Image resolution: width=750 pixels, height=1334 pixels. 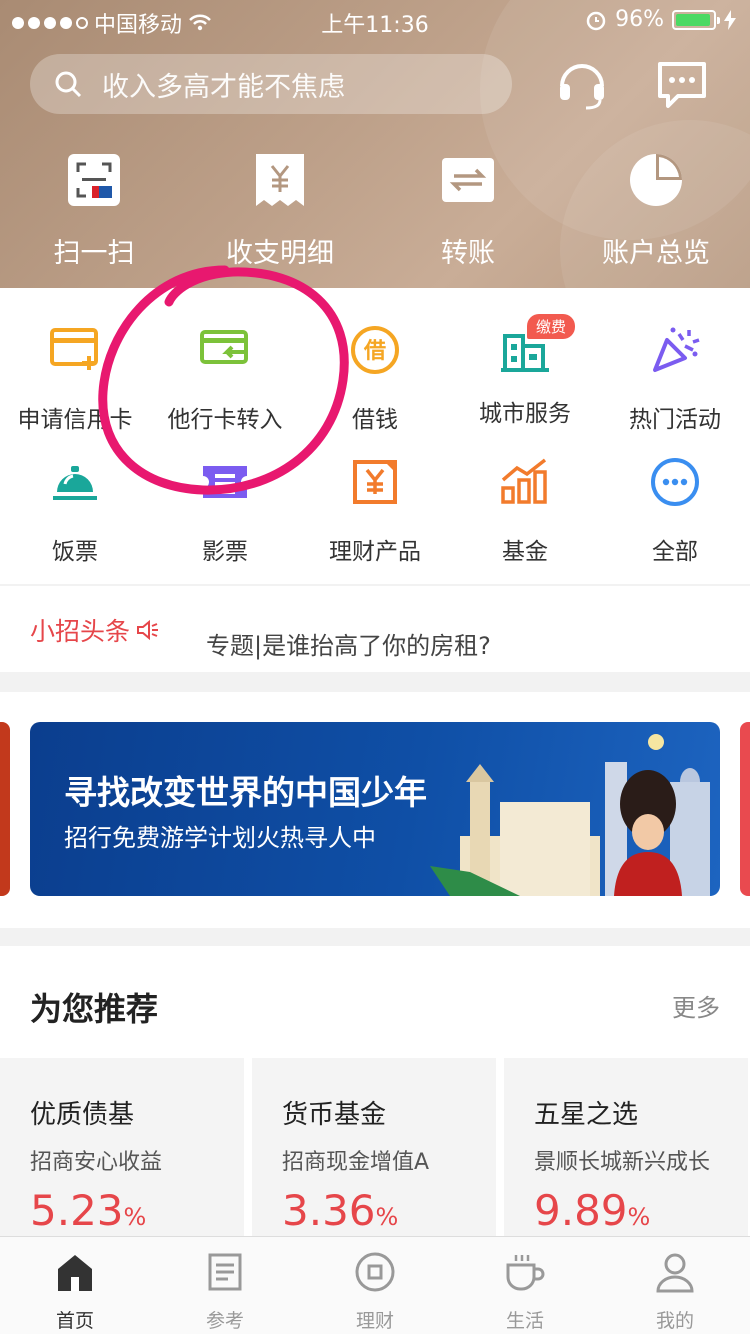 What do you see at coordinates (525, 511) in the screenshot?
I see `service-fund: 基金` at bounding box center [525, 511].